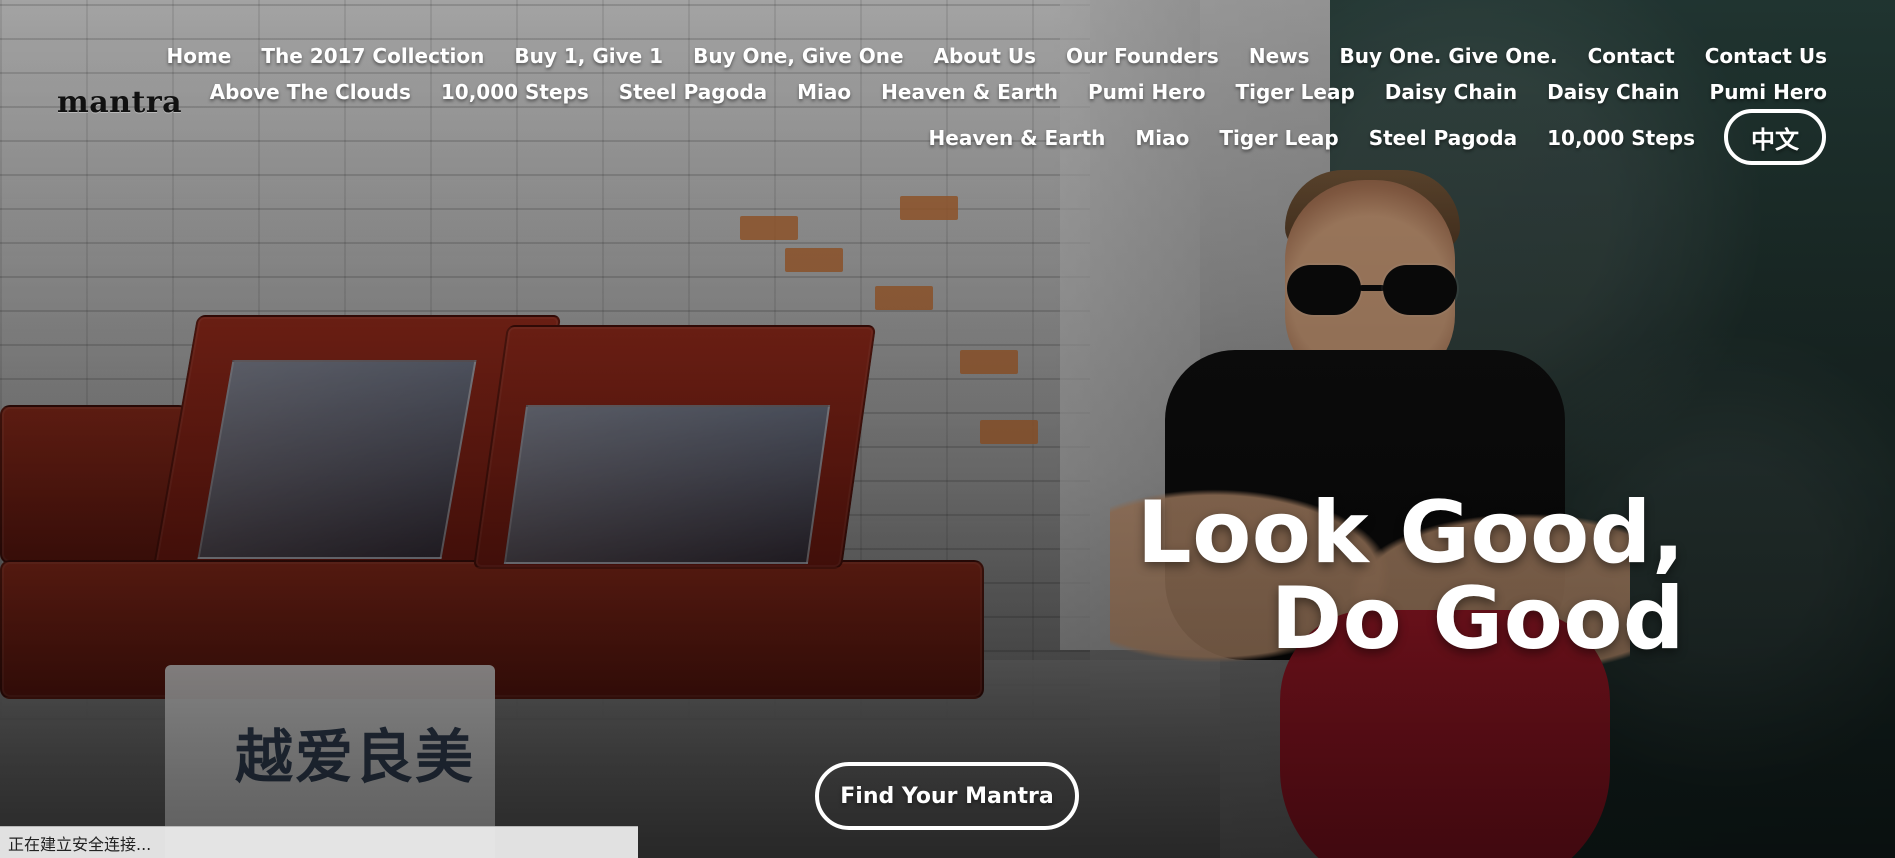 This screenshot has width=1895, height=858. I want to click on nav-link-10000-steps-2: 10,000 Steps, so click(1621, 138).